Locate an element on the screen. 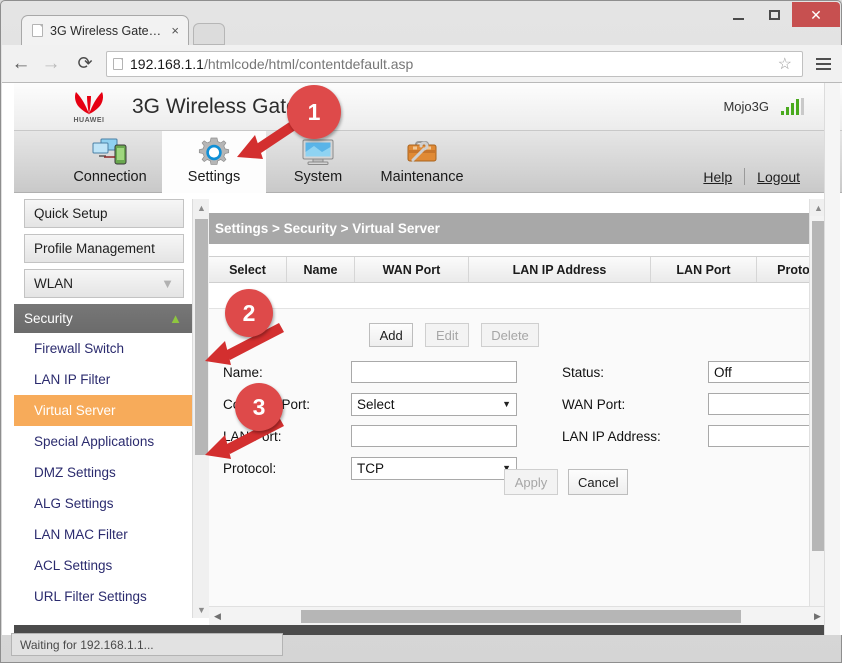  sidebar-item-label: Special Applications is located at coordinates (94, 441).